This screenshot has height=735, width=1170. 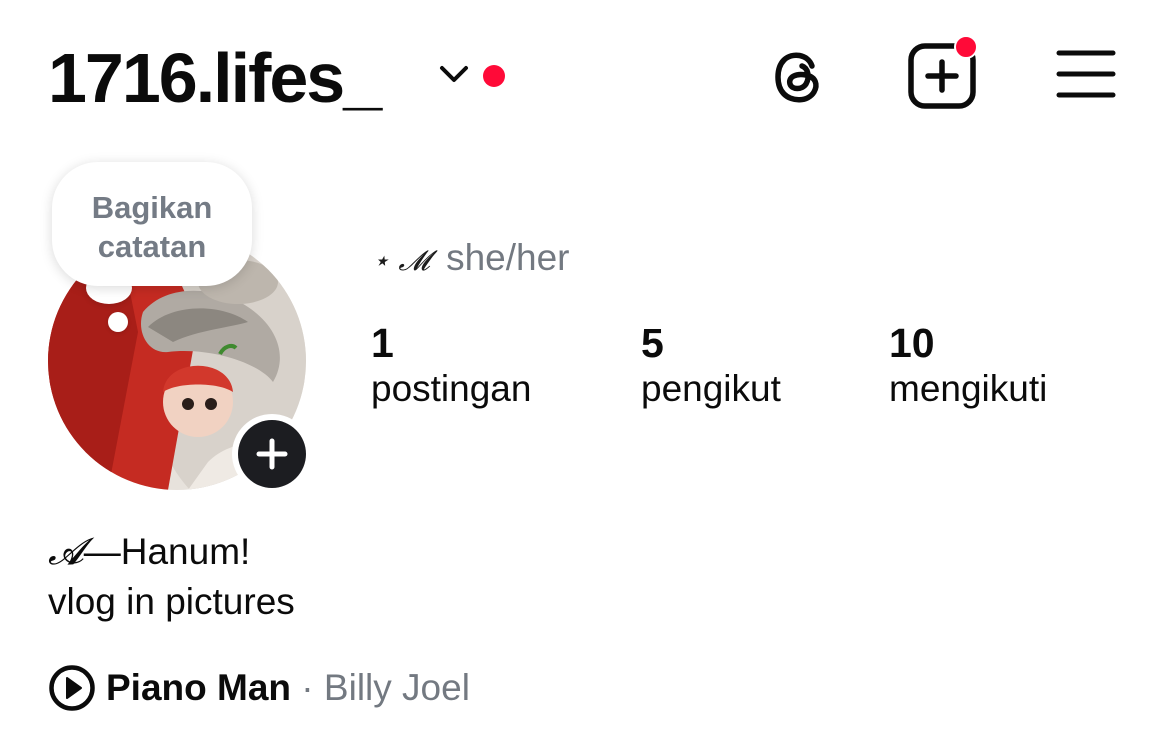 What do you see at coordinates (199, 687) in the screenshot?
I see `song-title: Piano Man` at bounding box center [199, 687].